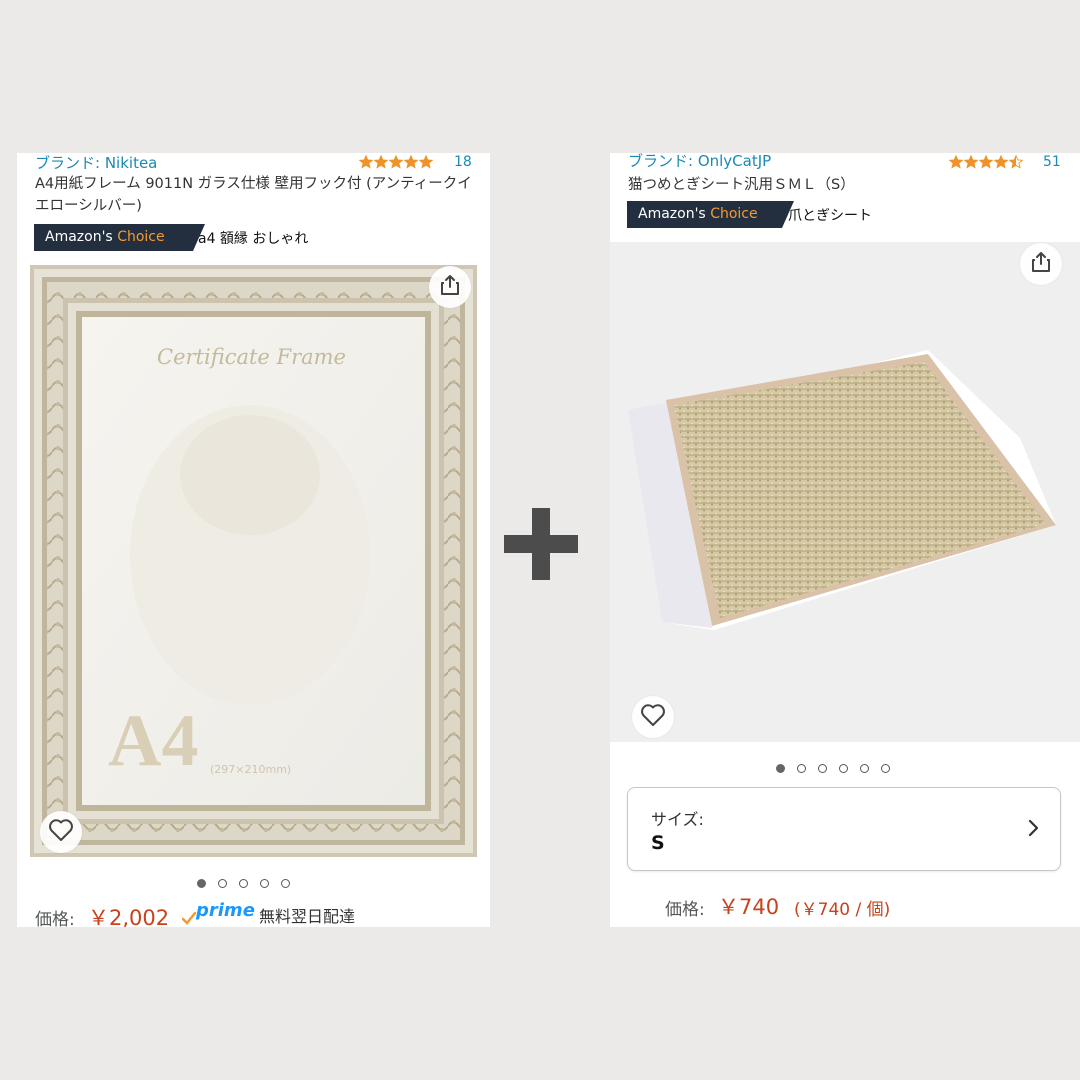 The width and height of the screenshot is (1080, 1080). Describe the element at coordinates (1034, 830) in the screenshot. I see `chevron-right-icon` at that location.